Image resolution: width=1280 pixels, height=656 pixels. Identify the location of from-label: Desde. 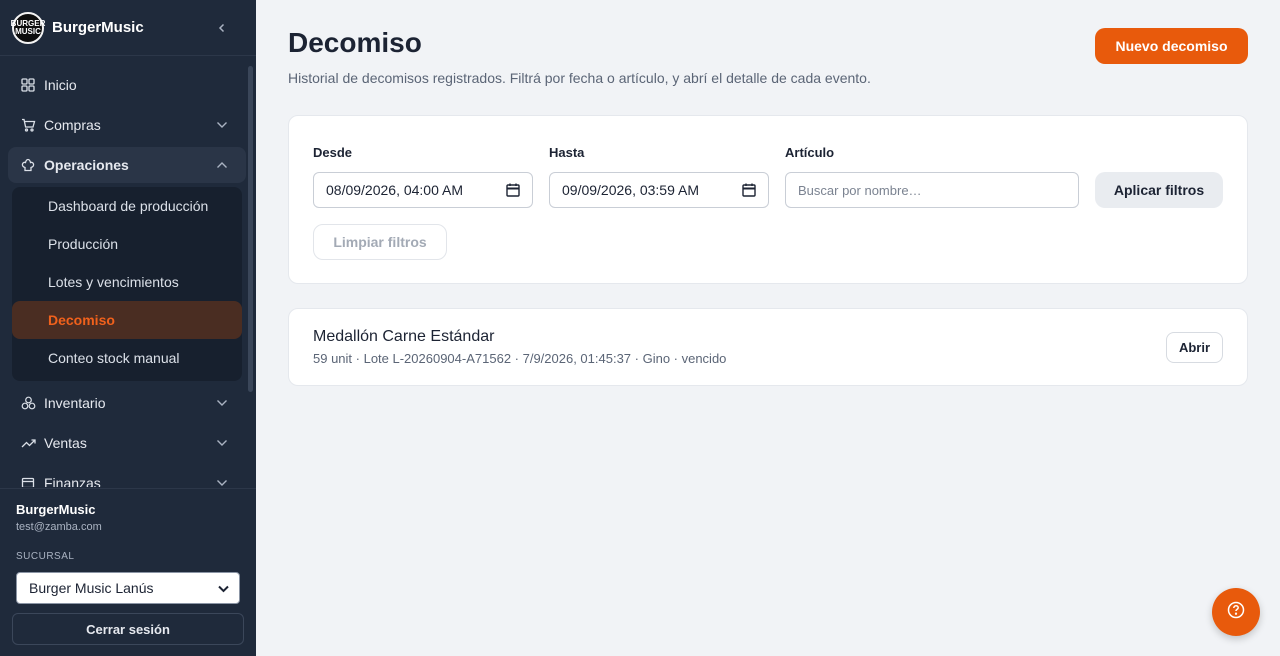
(333, 152).